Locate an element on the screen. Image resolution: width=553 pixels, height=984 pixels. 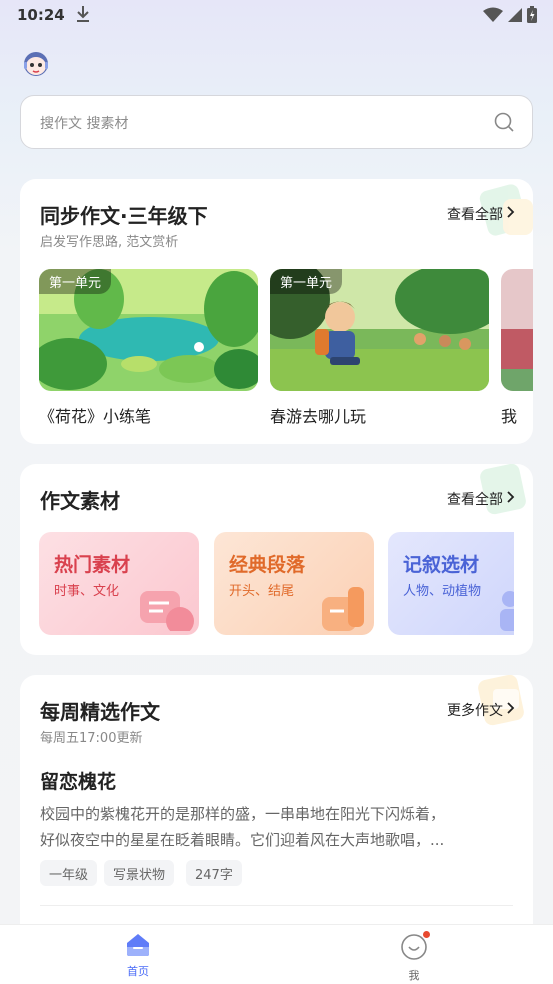
genre-tag: 写景状物 is located at coordinates (139, 873).